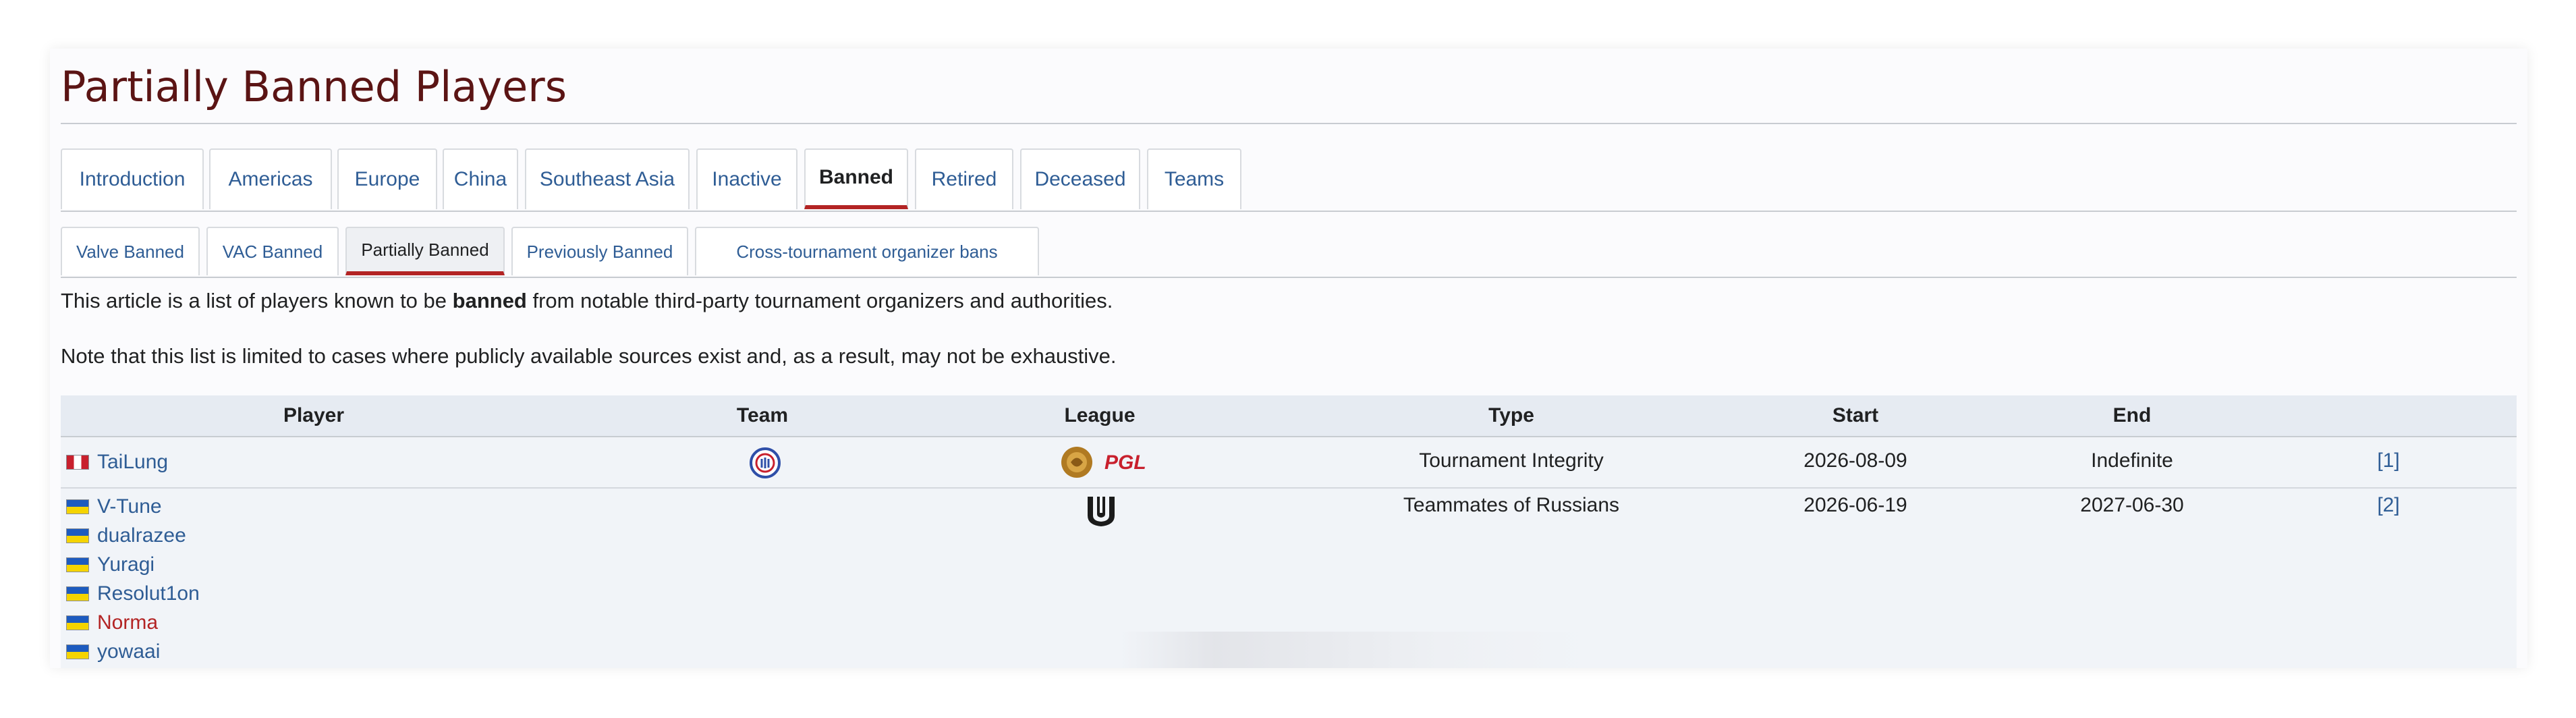 The image size is (2576, 718). What do you see at coordinates (1511, 460) in the screenshot?
I see `ban-type: Tournament Integrity` at bounding box center [1511, 460].